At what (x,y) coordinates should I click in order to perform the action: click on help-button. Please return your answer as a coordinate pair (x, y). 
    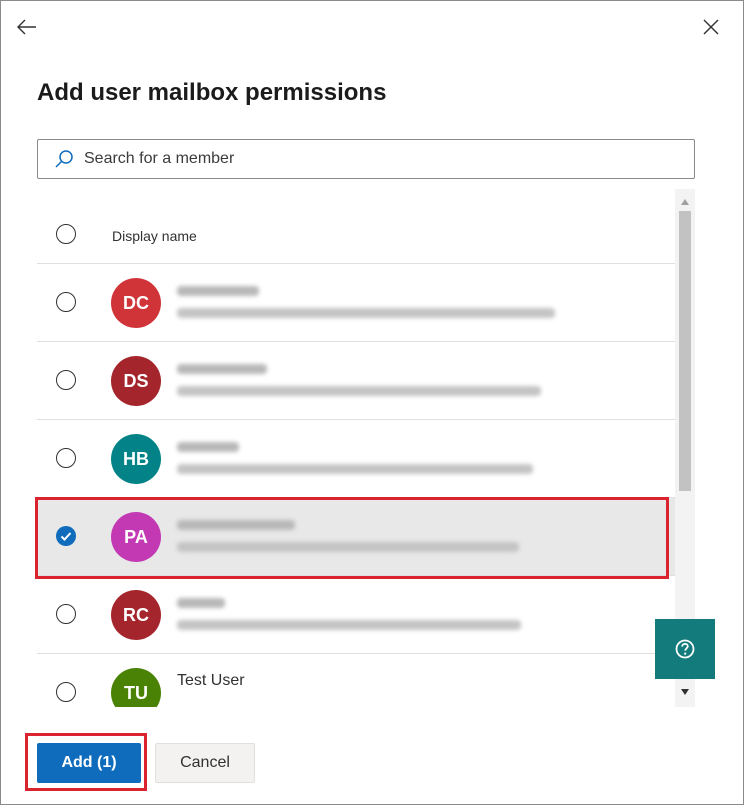
    Looking at the image, I should click on (685, 649).